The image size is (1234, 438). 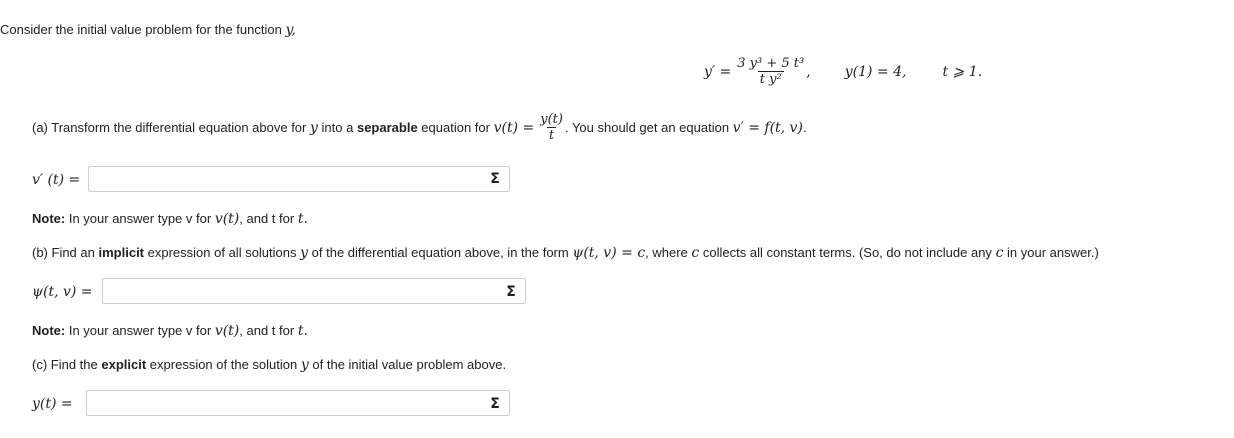 What do you see at coordinates (267, 218) in the screenshot?
I see `part-a-note-text2: , and t for` at bounding box center [267, 218].